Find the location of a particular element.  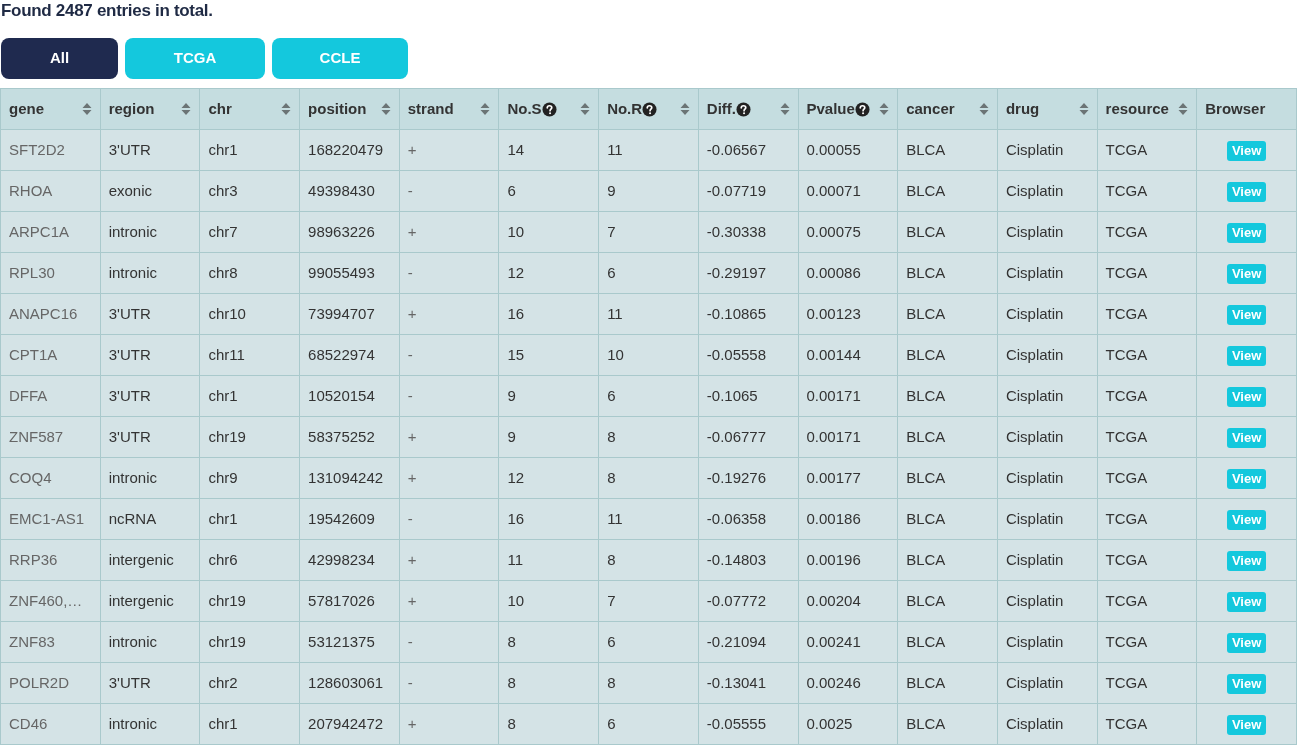

table-cell: 168220479 is located at coordinates (346, 149).